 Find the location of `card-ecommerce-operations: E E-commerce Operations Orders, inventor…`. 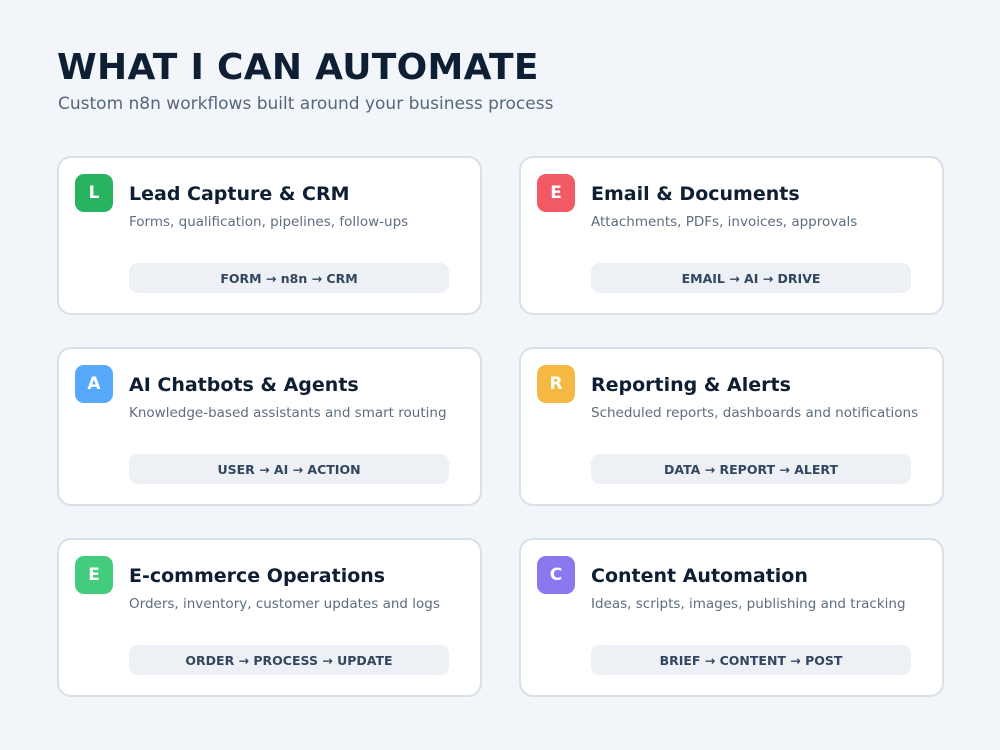

card-ecommerce-operations: E E-commerce Operations Orders, inventor… is located at coordinates (269, 617).